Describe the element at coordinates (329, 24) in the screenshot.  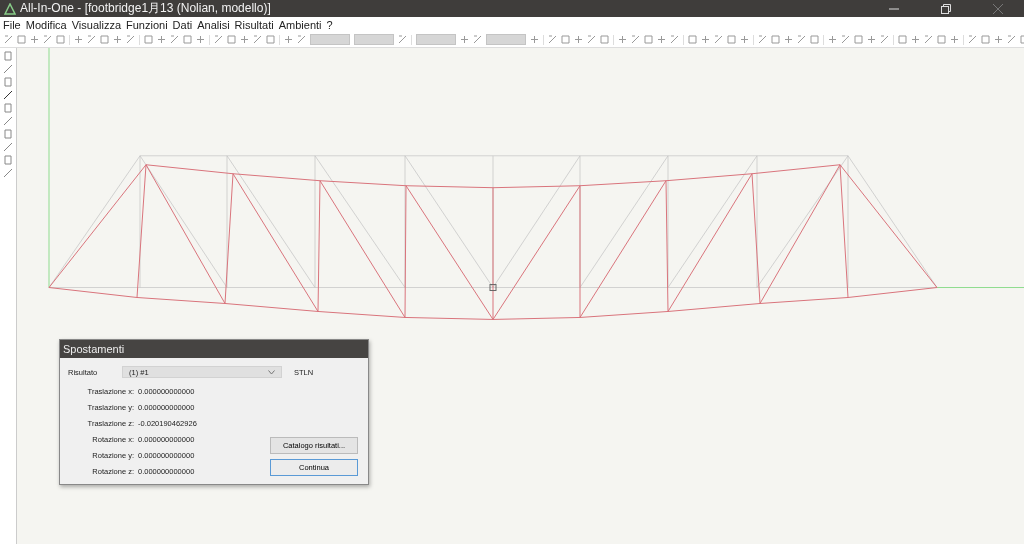
I see `menu-item: ?` at that location.